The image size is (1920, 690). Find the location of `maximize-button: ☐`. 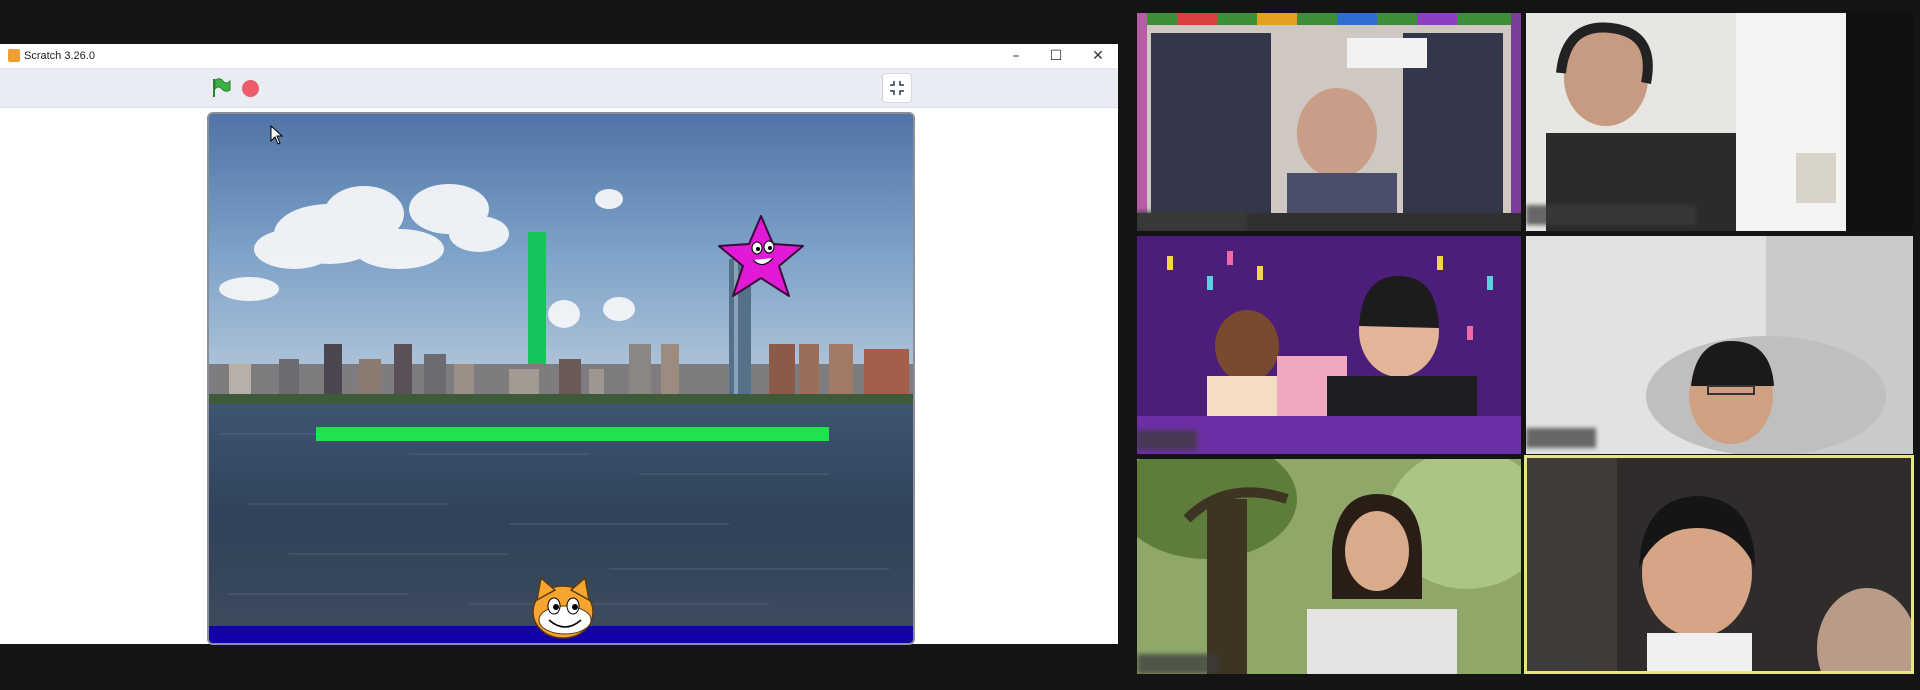

maximize-button: ☐ is located at coordinates (1056, 56).